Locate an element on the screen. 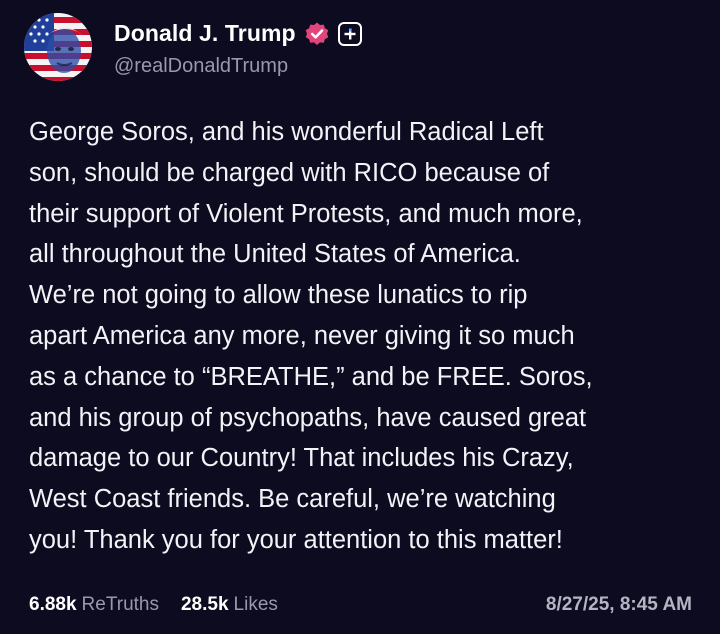 The image size is (720, 634). avatar is located at coordinates (58, 47).